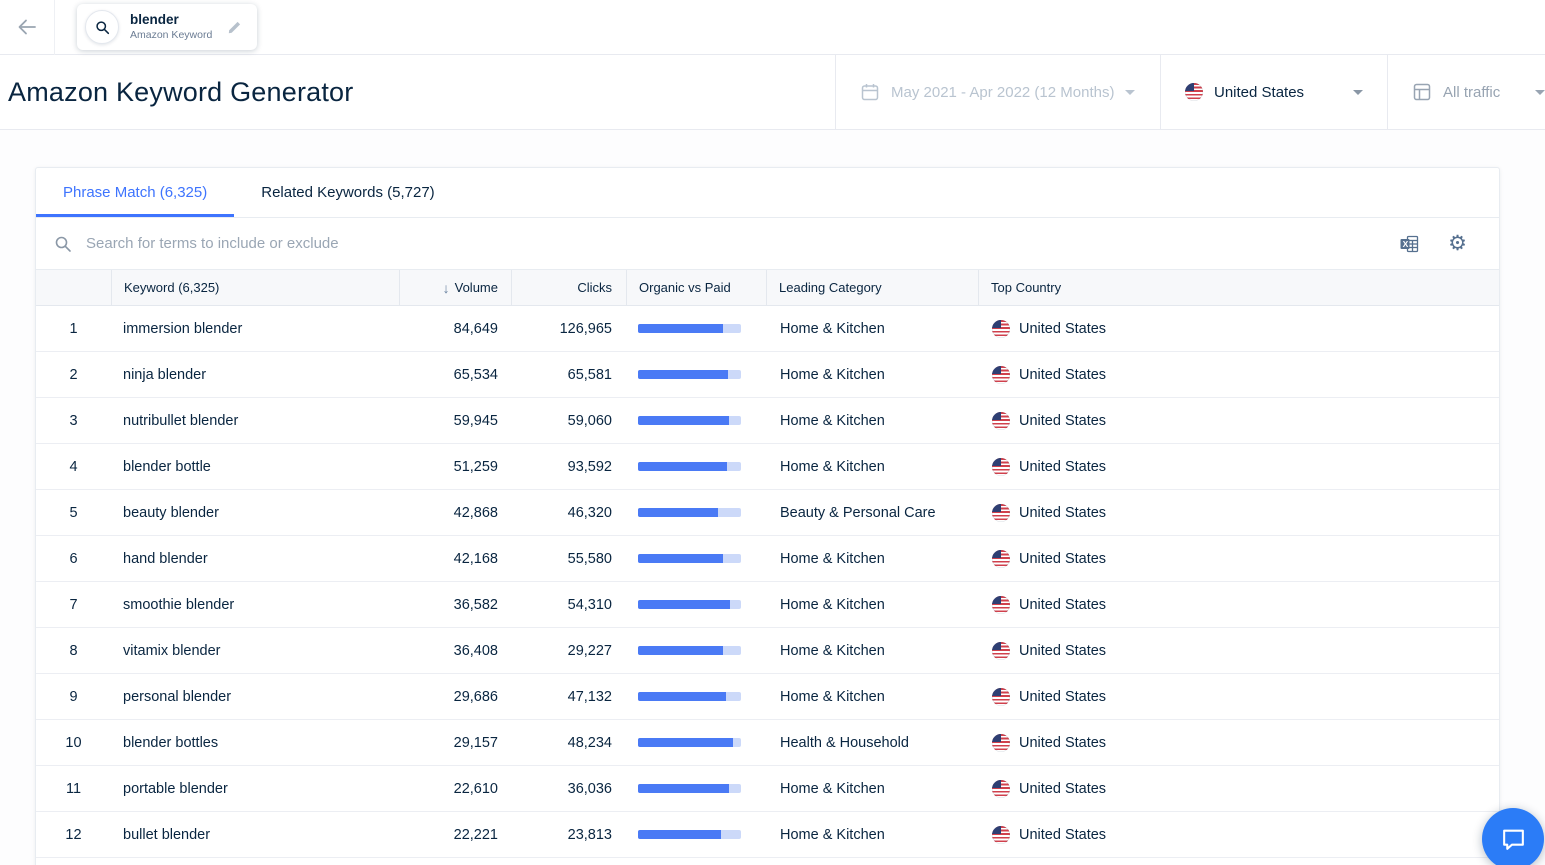 This screenshot has height=865, width=1545. Describe the element at coordinates (73, 788) in the screenshot. I see `row-rank: 11` at that location.